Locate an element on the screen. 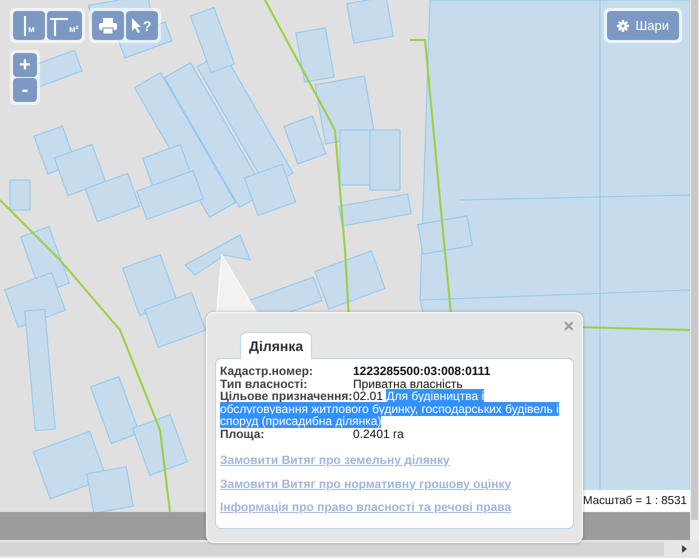 The height and width of the screenshot is (558, 699). field-label: Цільове призначення: is located at coordinates (286, 396).